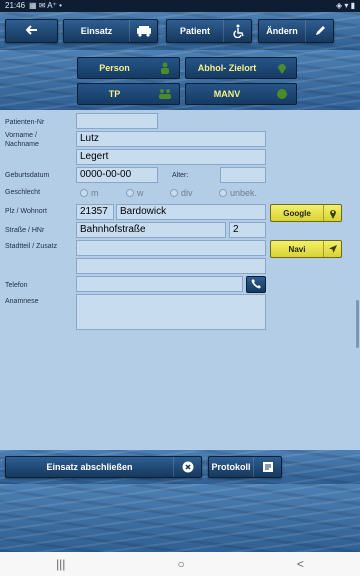  Describe the element at coordinates (180, 175) in the screenshot. I see `alter-label: Alter:` at that location.